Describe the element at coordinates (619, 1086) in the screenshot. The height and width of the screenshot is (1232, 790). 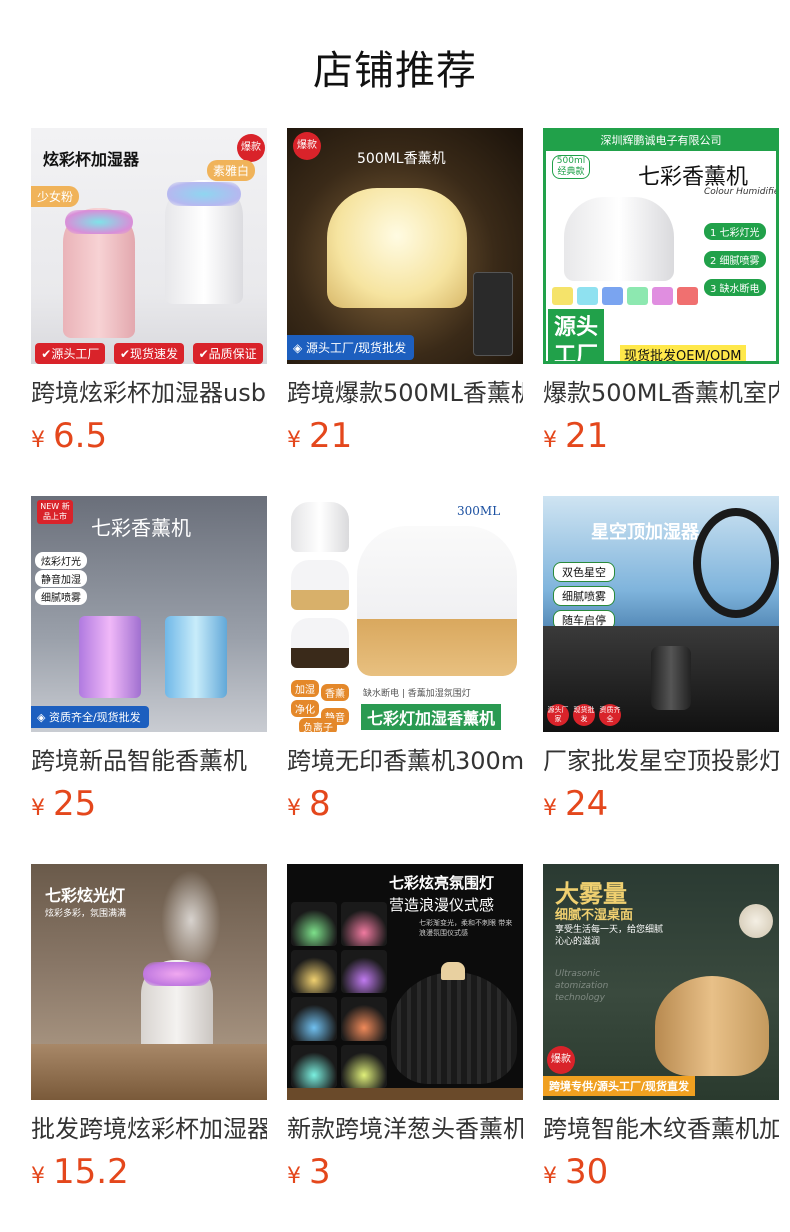
I see `bottom-label: 跨境专供/源头工厂/现货直发` at that location.